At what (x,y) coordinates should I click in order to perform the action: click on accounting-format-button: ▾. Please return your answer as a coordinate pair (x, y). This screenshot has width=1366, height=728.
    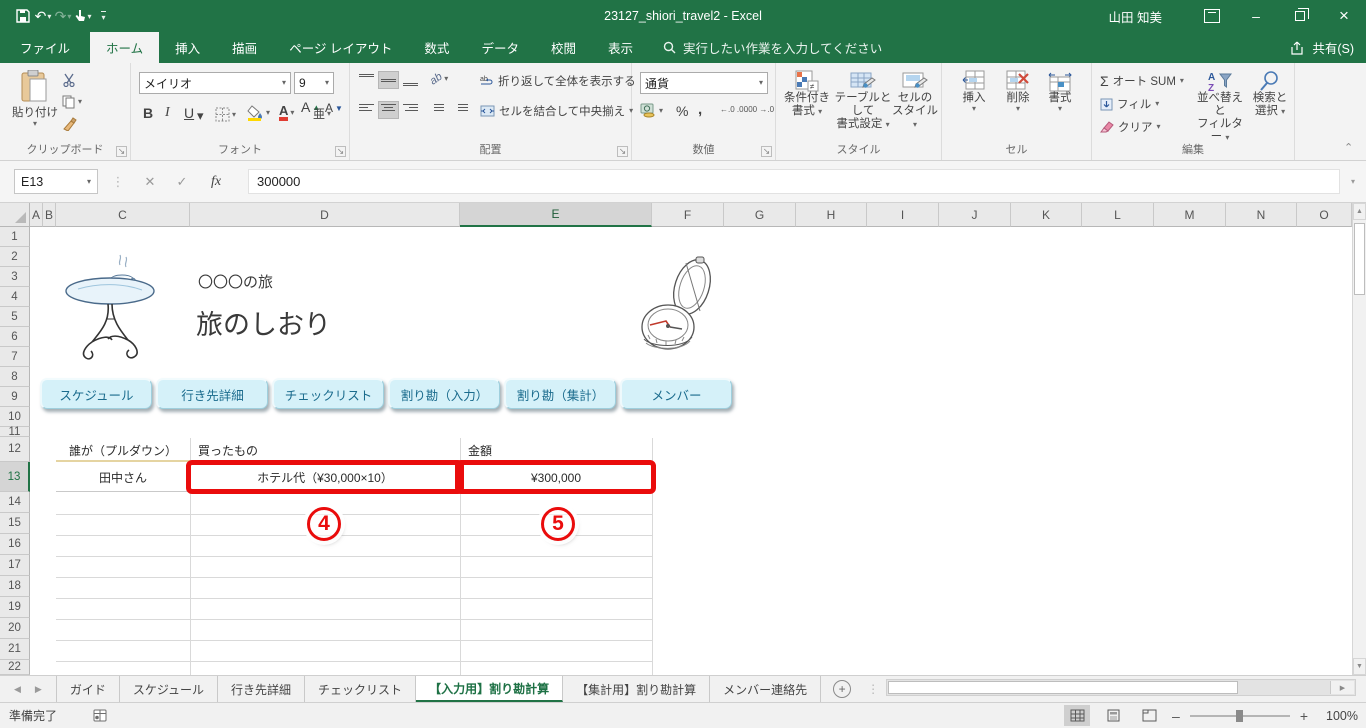
    Looking at the image, I should click on (651, 110).